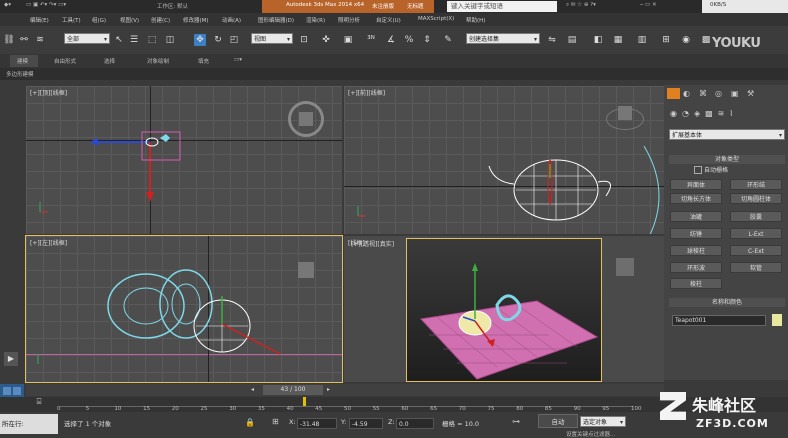 The width and height of the screenshot is (788, 438). Describe the element at coordinates (306, 119) in the screenshot. I see `viewcube-top` at that location.